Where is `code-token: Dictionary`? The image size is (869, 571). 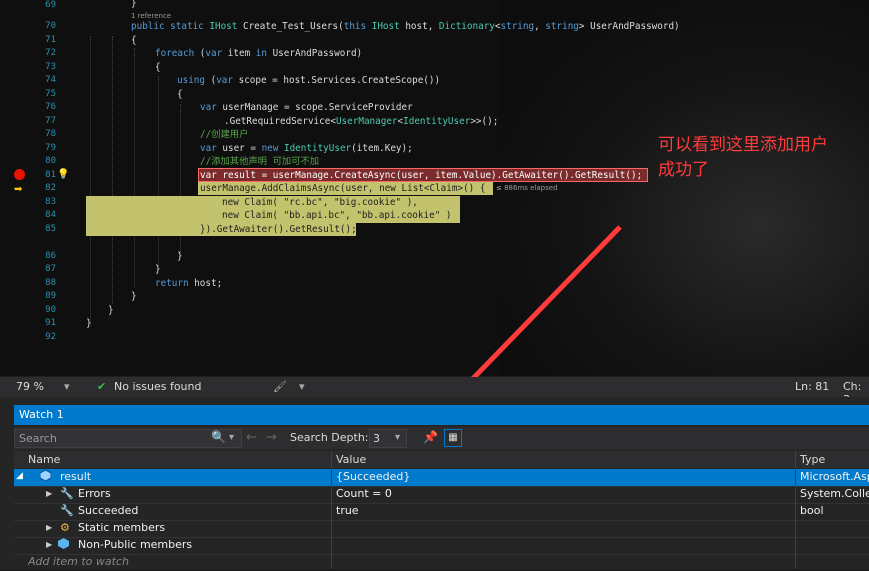
code-token: Dictionary is located at coordinates (466, 26).